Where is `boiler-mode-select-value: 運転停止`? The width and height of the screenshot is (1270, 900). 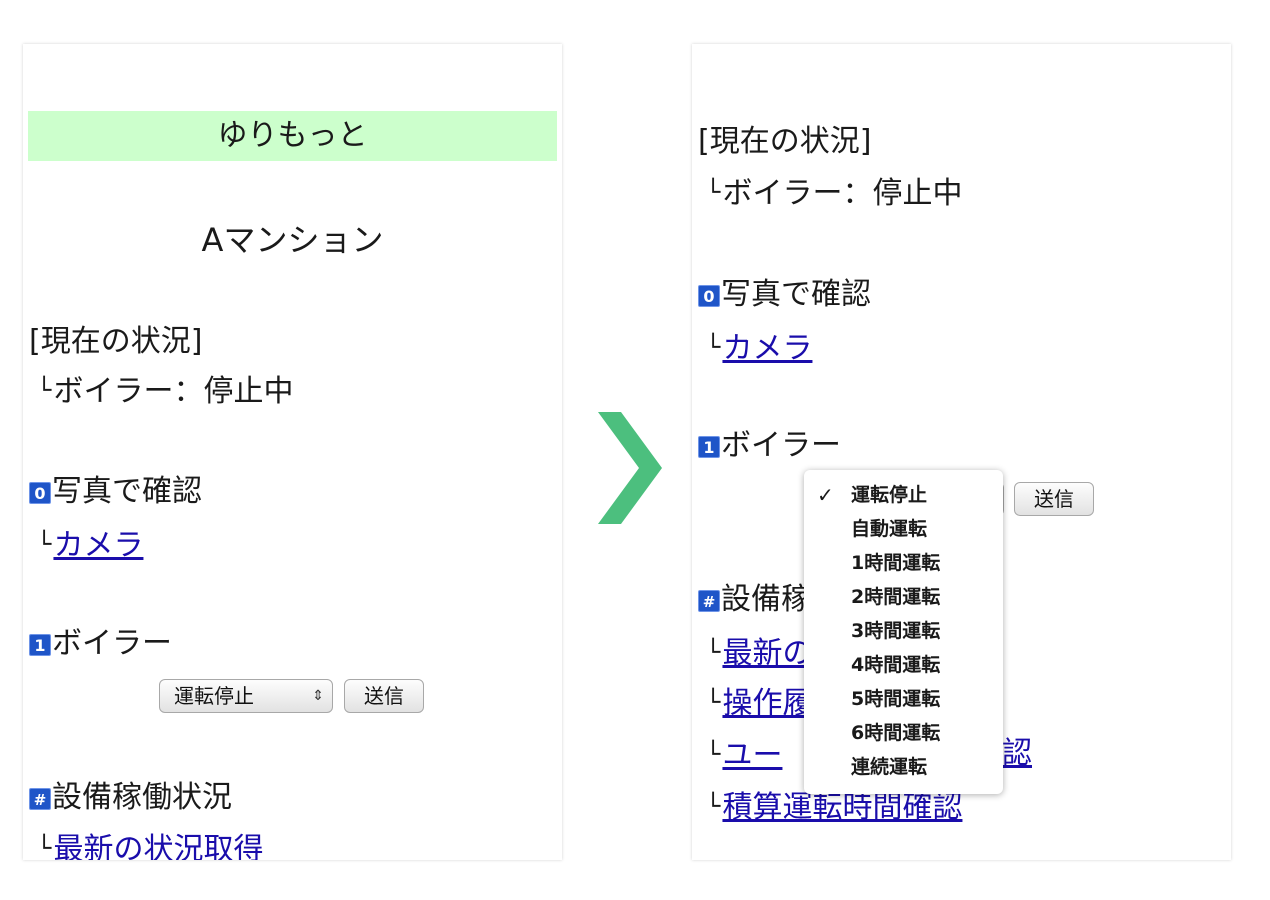 boiler-mode-select-value: 運転停止 is located at coordinates (214, 696).